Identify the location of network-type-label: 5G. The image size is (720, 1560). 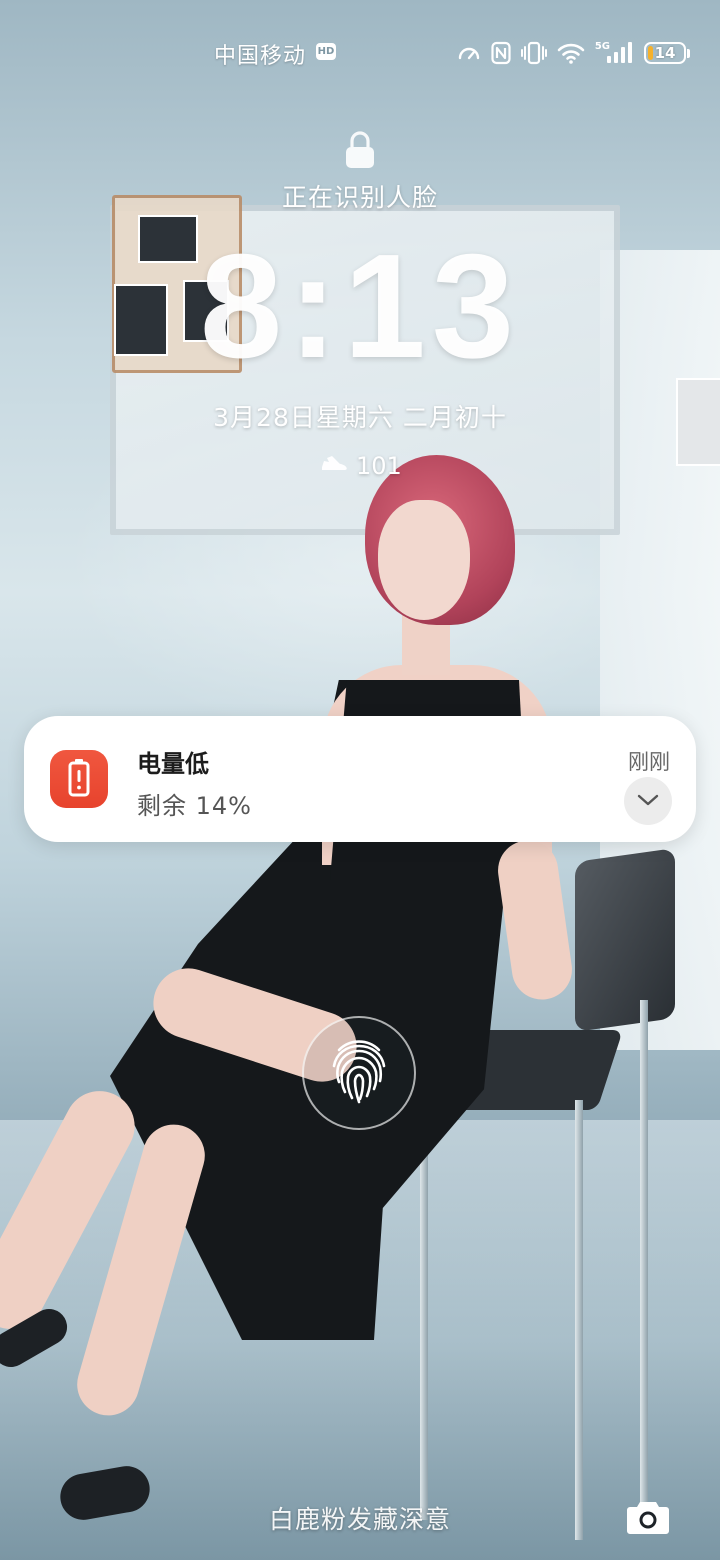
(602, 46).